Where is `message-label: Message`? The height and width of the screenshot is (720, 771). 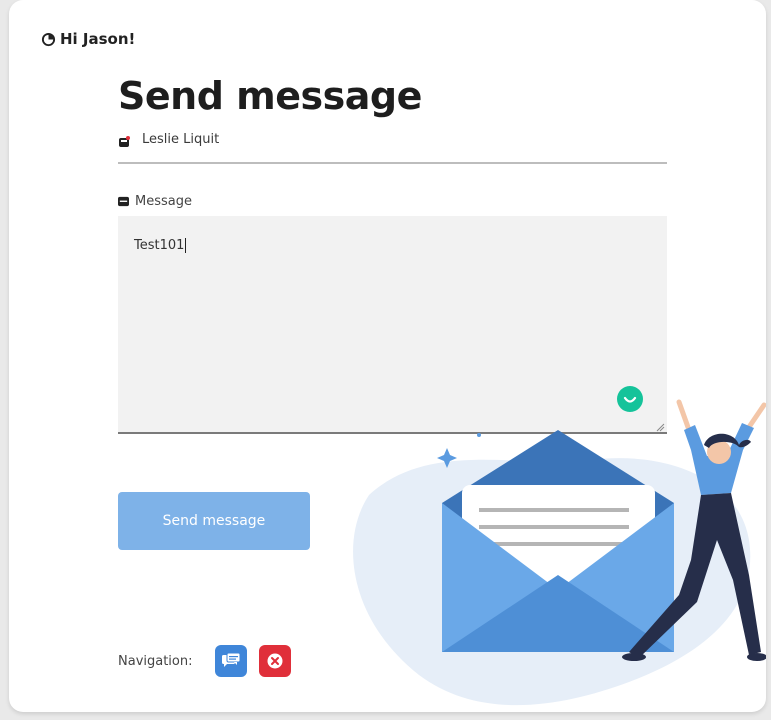 message-label: Message is located at coordinates (155, 201).